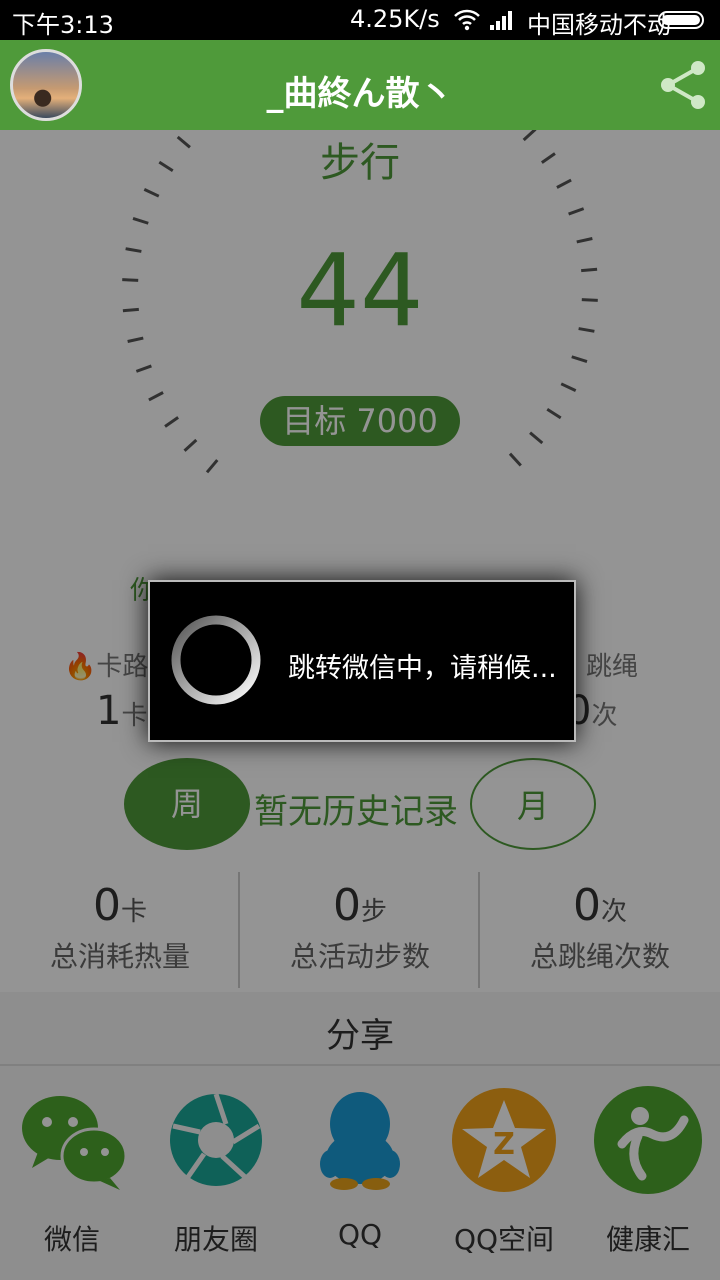 This screenshot has height=1280, width=720. I want to click on status-bar: 下午3:13 4.25K/s 中国移动不动, so click(360, 20).